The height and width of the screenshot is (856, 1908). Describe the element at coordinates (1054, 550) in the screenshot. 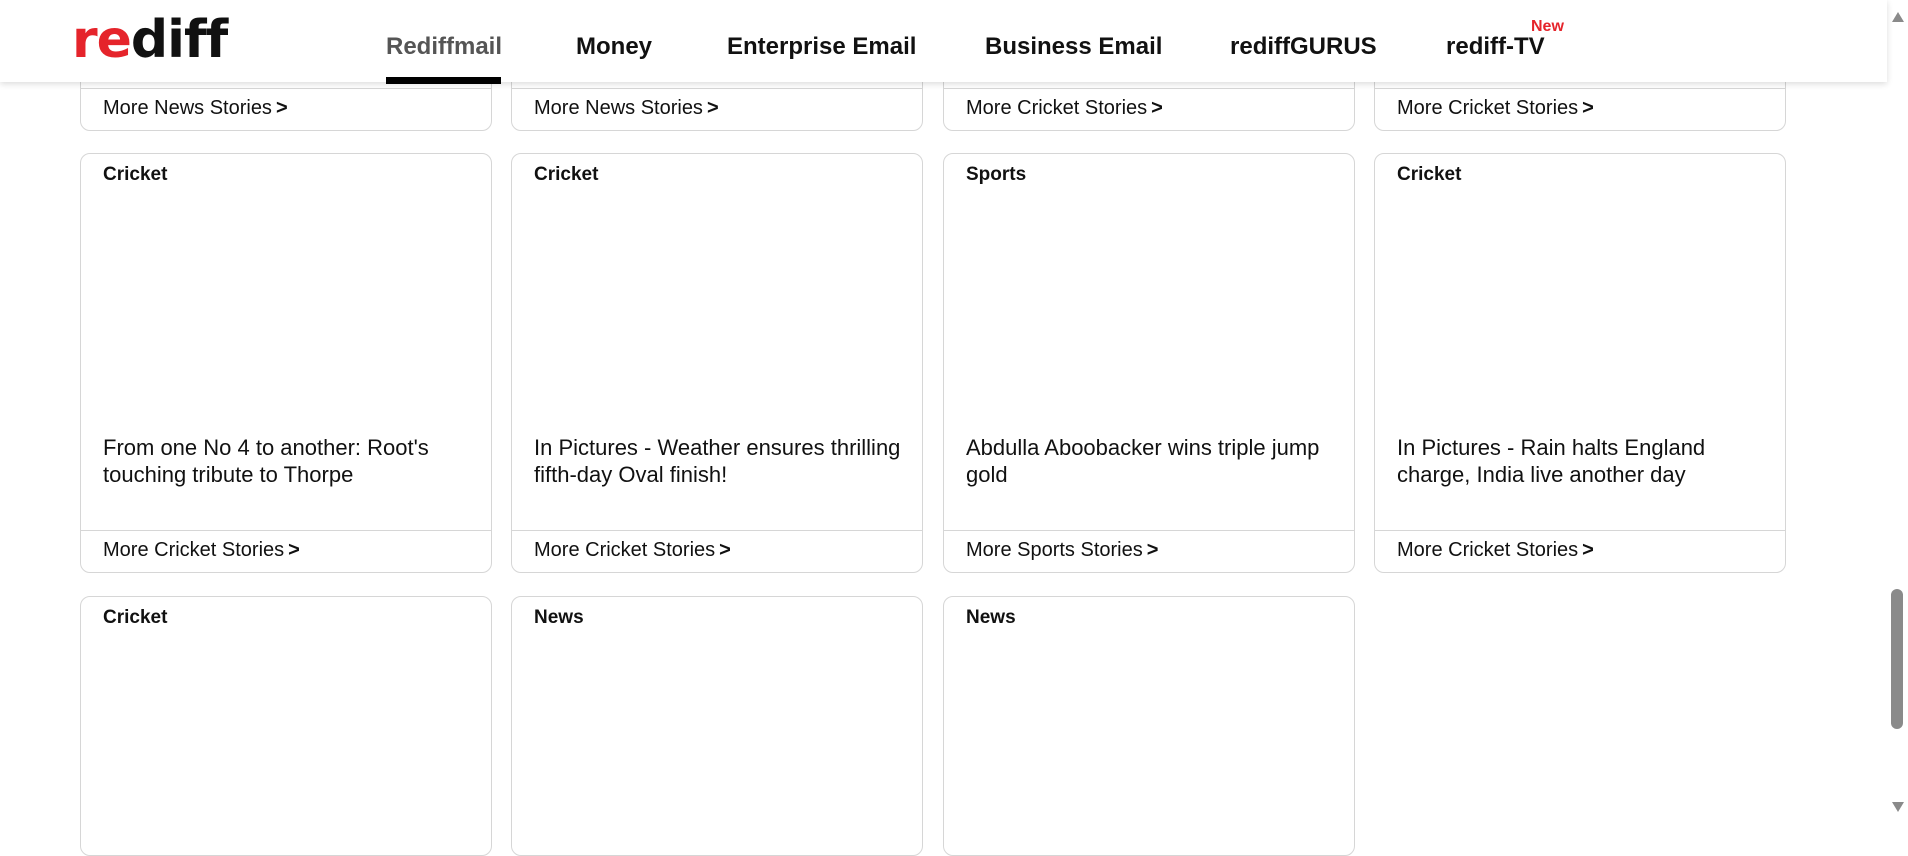

I see `more-stories-label: More Sports Stories` at that location.